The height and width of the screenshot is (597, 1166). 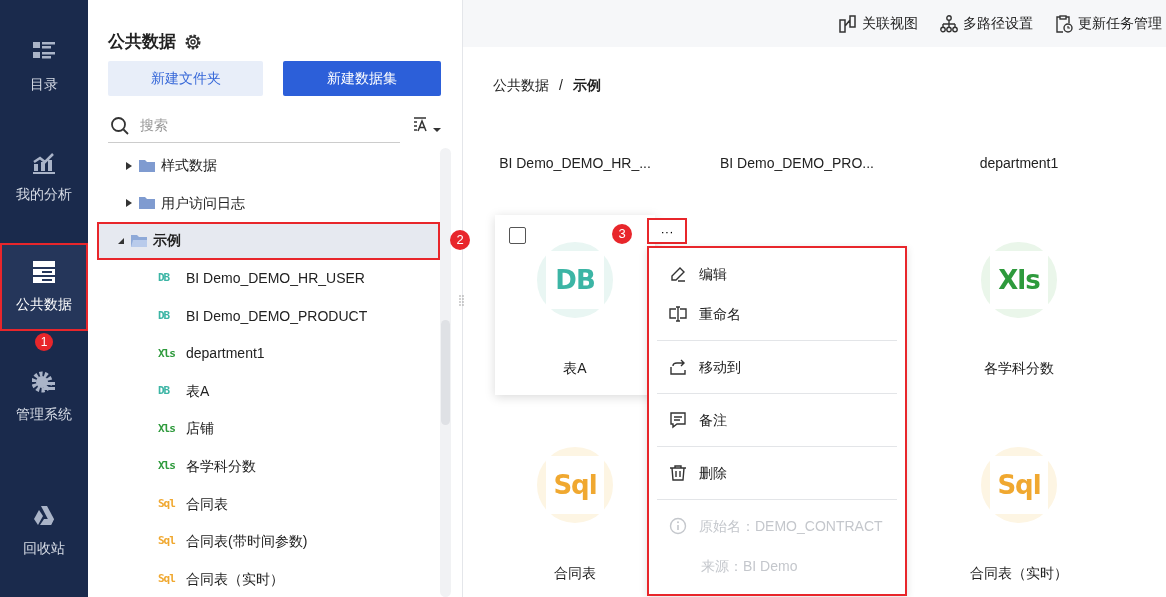 What do you see at coordinates (44, 177) in the screenshot?
I see `sidebar-item: 我的分析` at bounding box center [44, 177].